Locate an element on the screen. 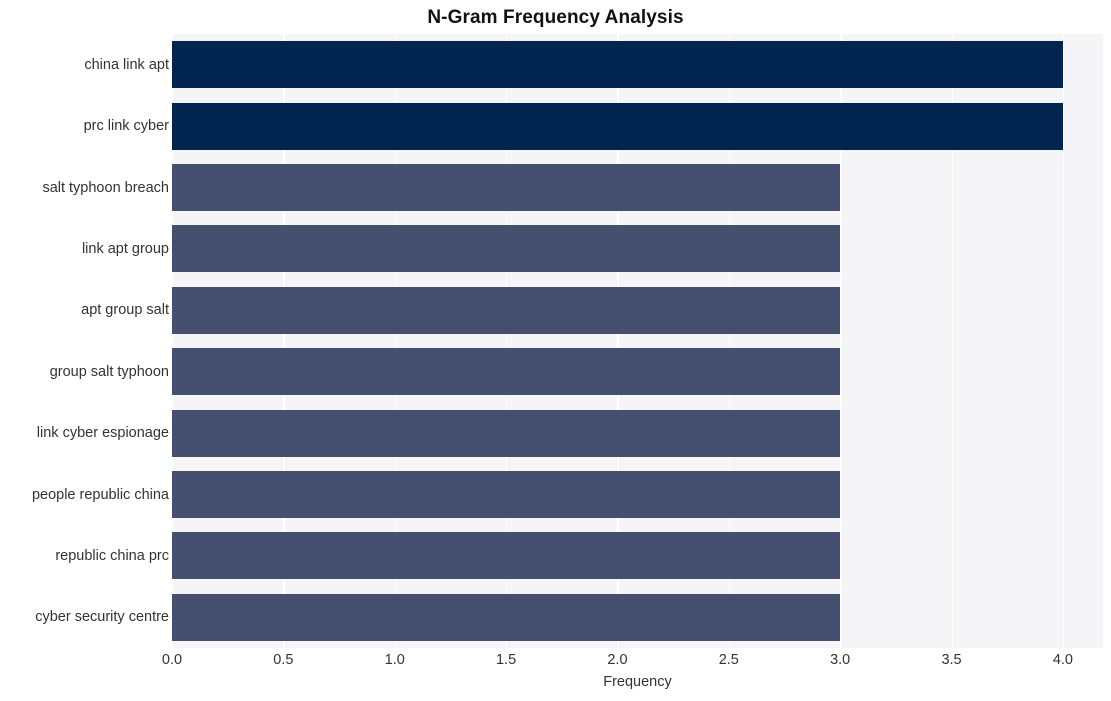 The height and width of the screenshot is (701, 1111). y-tick-label-2: salt typhoon breach is located at coordinates (105, 187).